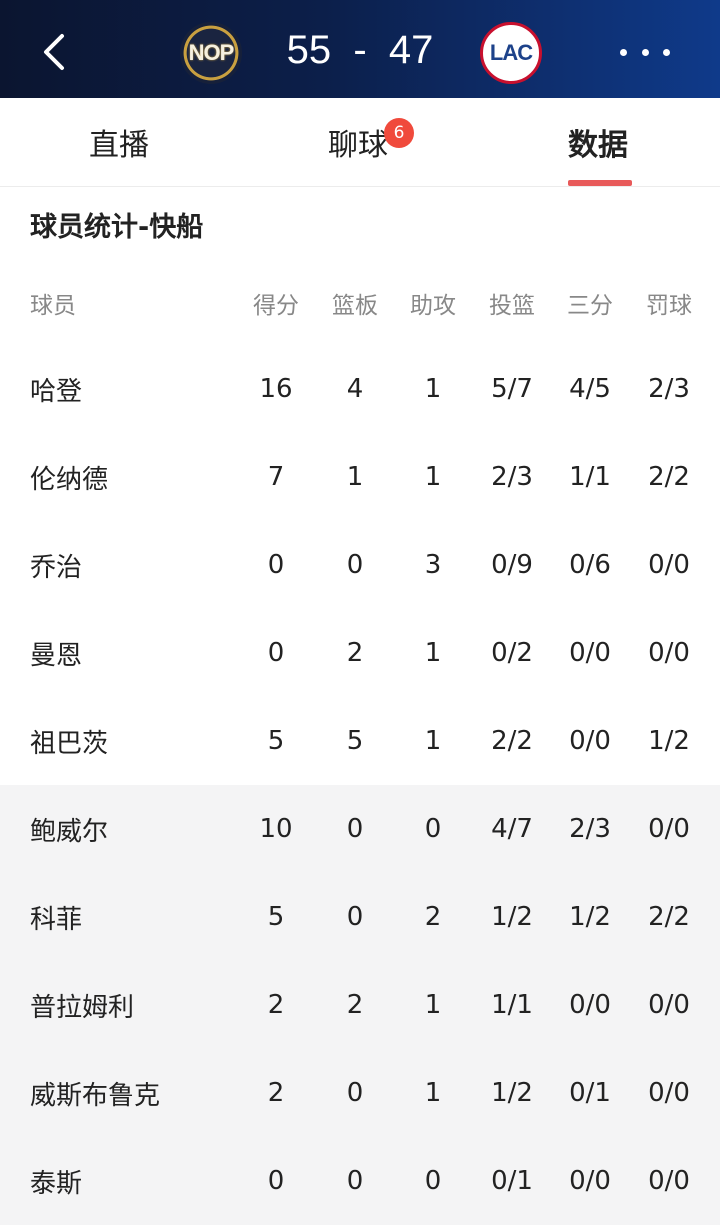  I want to click on table-row: 科菲 5 0 2 1/2 1/2 2/2, so click(360, 917).